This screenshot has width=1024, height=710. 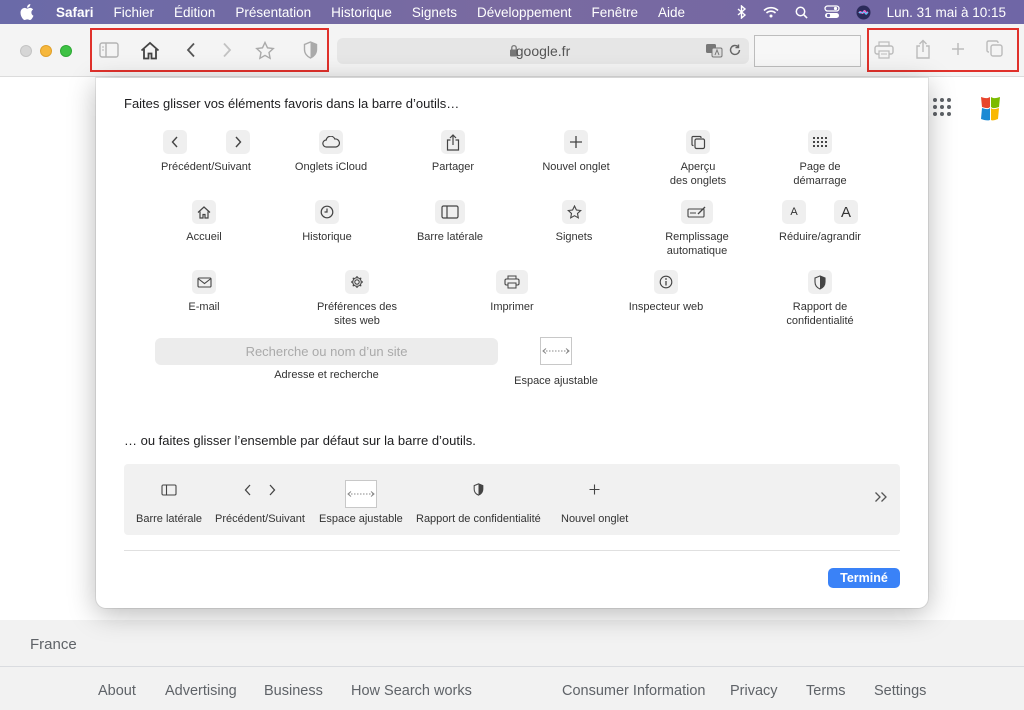 I want to click on item-new-tab: Nouvel onglet, so click(x=576, y=152).